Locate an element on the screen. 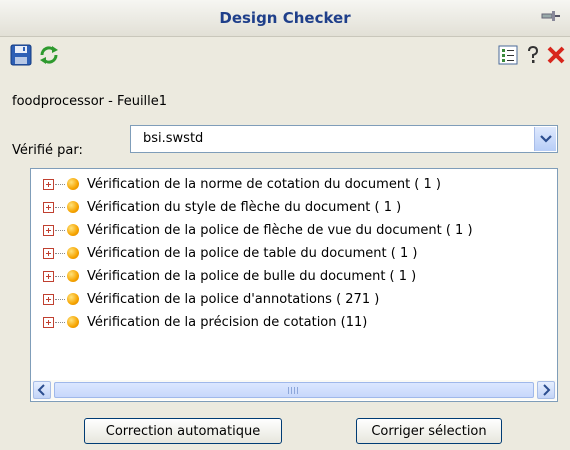 This screenshot has width=570, height=450. scroll-right-button is located at coordinates (546, 390).